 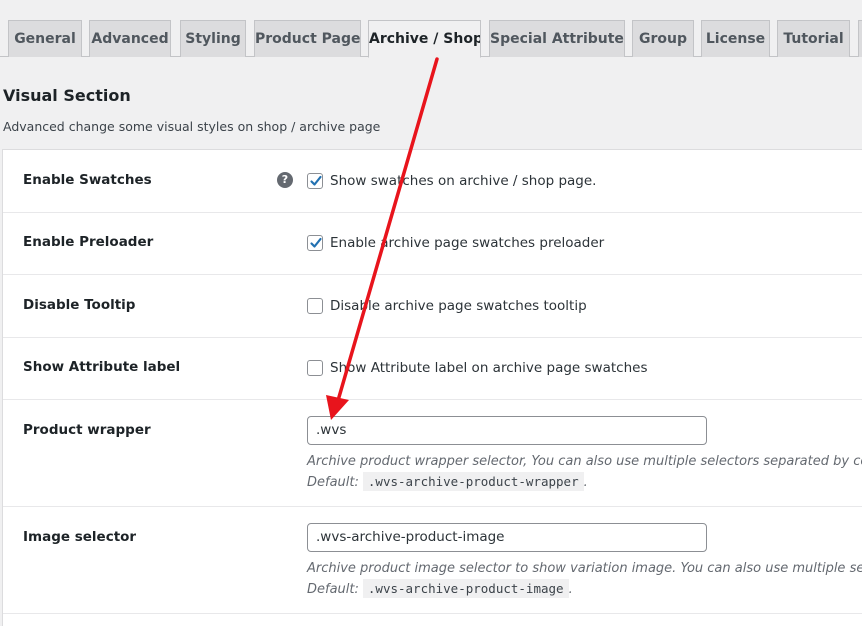 What do you see at coordinates (463, 181) in the screenshot?
I see `enable-swatches-label: Show swatches on archive / shop page.` at bounding box center [463, 181].